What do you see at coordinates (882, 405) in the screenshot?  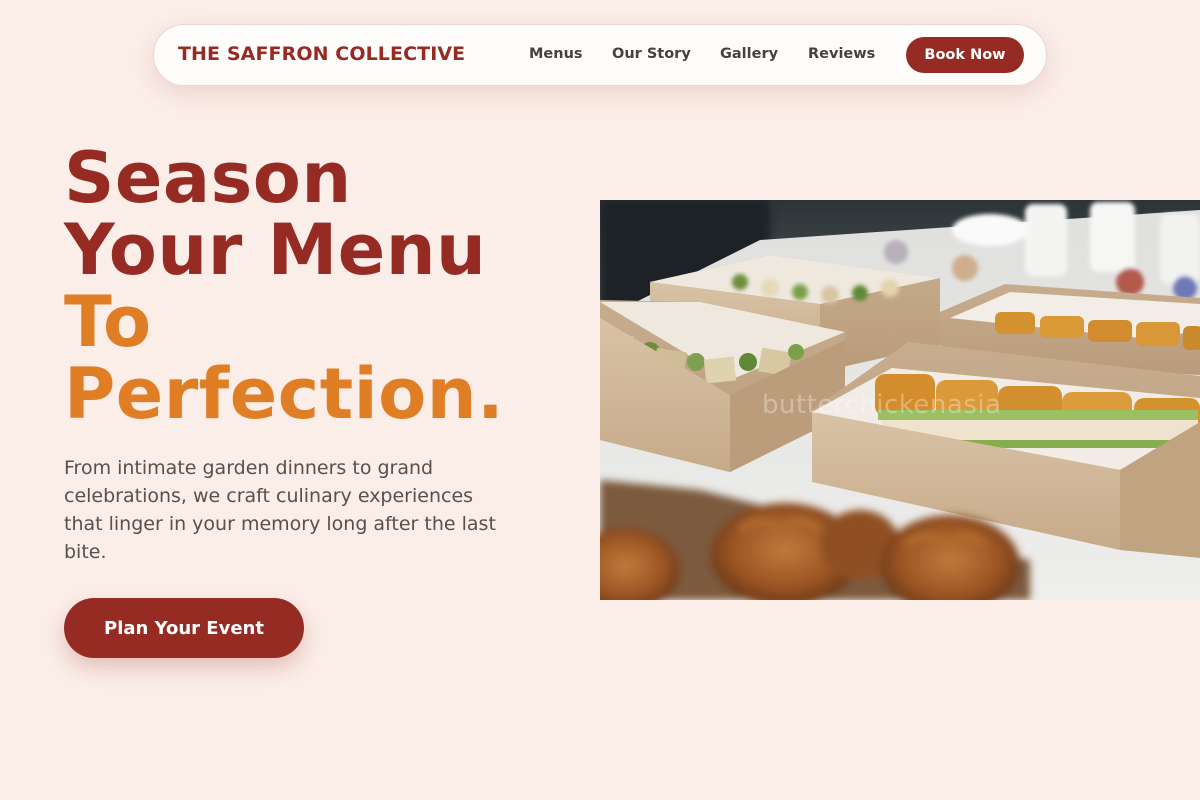 I see `image-watermark: butterchickenasia` at bounding box center [882, 405].